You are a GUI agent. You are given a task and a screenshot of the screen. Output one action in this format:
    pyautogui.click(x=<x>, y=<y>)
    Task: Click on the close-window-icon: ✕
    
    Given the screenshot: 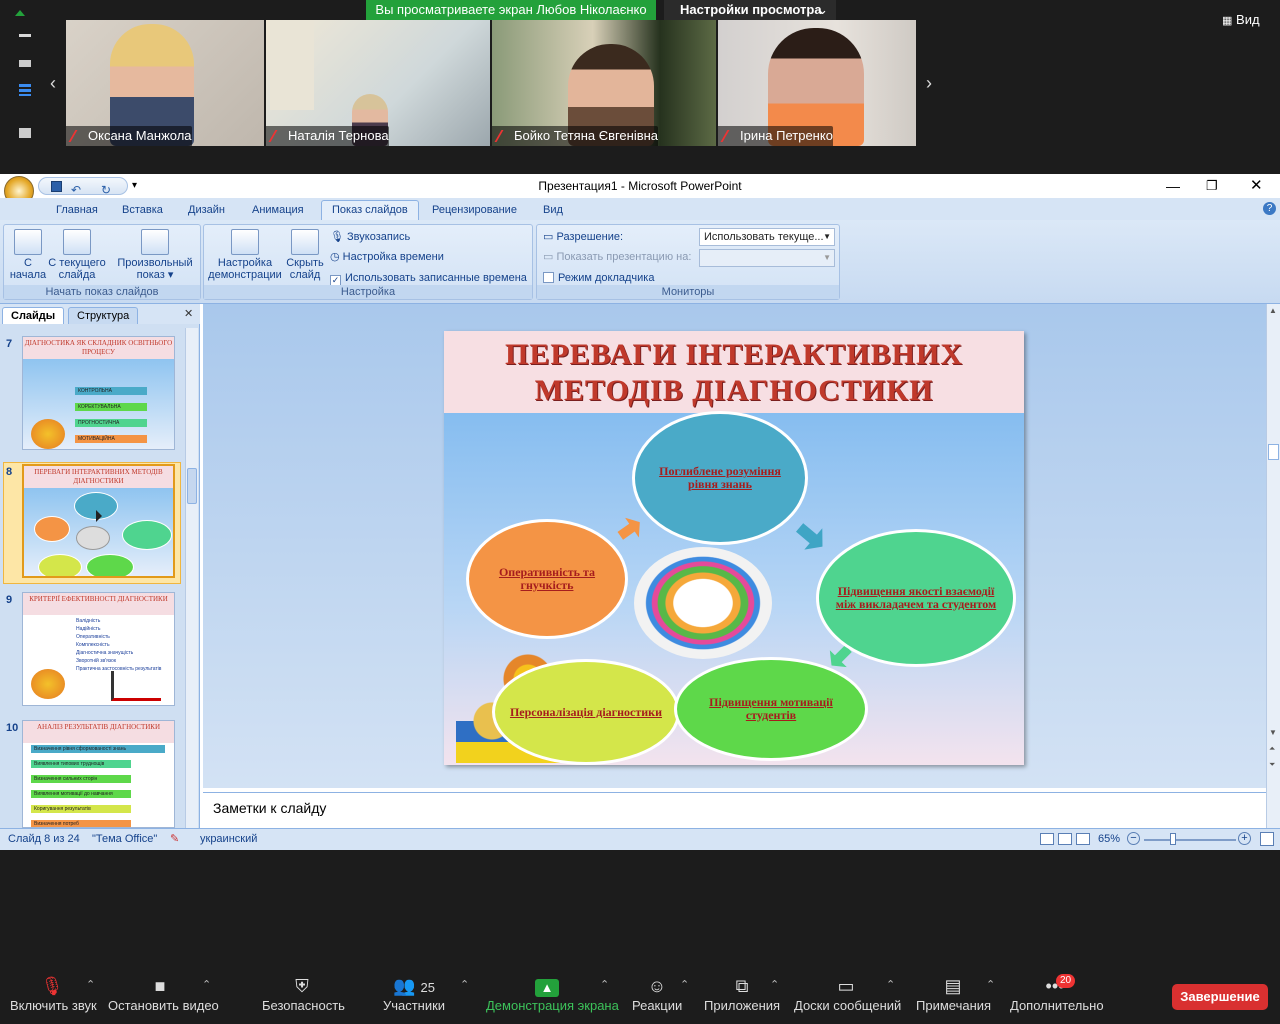 What is the action you would take?
    pyautogui.click(x=1256, y=186)
    